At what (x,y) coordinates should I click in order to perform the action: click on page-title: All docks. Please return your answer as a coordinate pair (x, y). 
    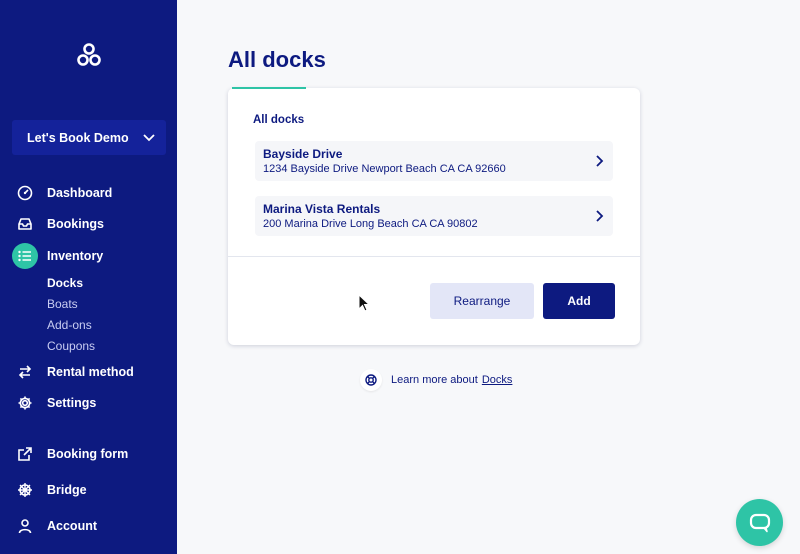
    Looking at the image, I should click on (277, 59).